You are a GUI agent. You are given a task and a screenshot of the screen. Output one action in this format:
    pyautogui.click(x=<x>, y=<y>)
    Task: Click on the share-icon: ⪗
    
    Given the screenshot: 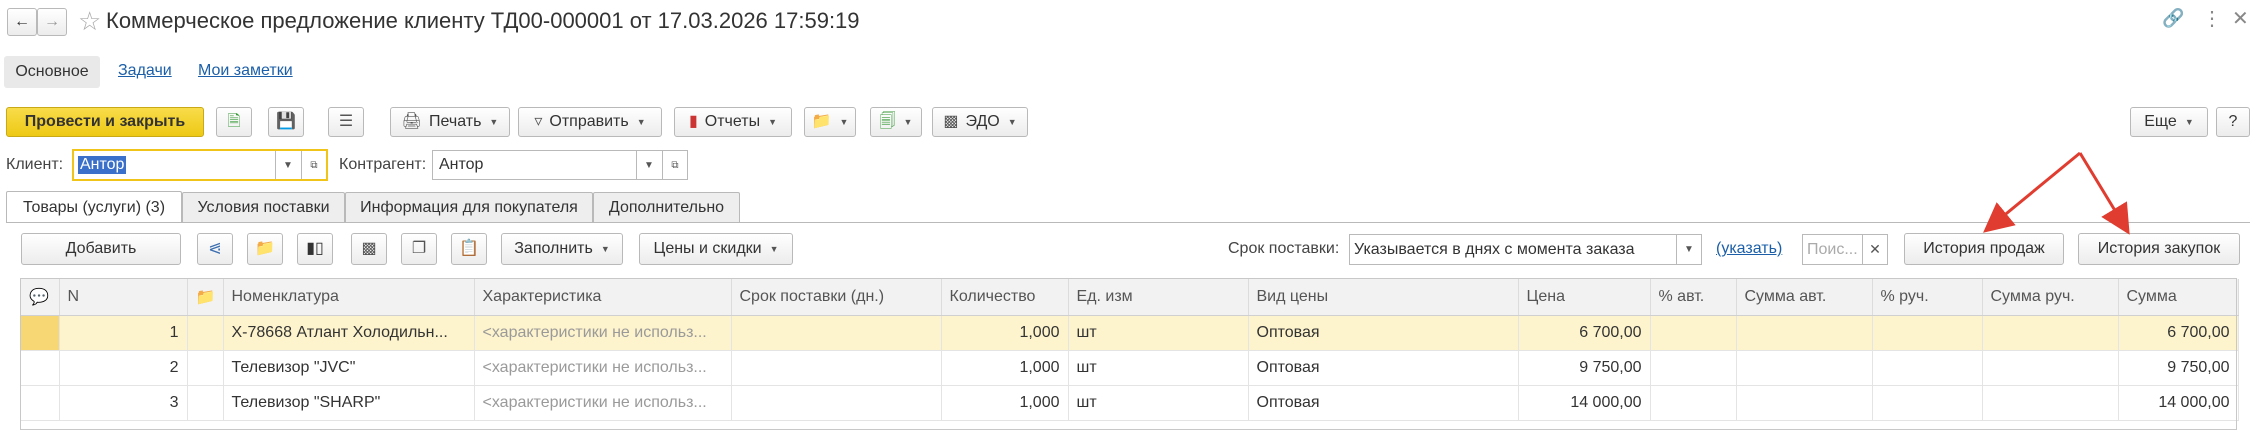 What is the action you would take?
    pyautogui.click(x=215, y=248)
    